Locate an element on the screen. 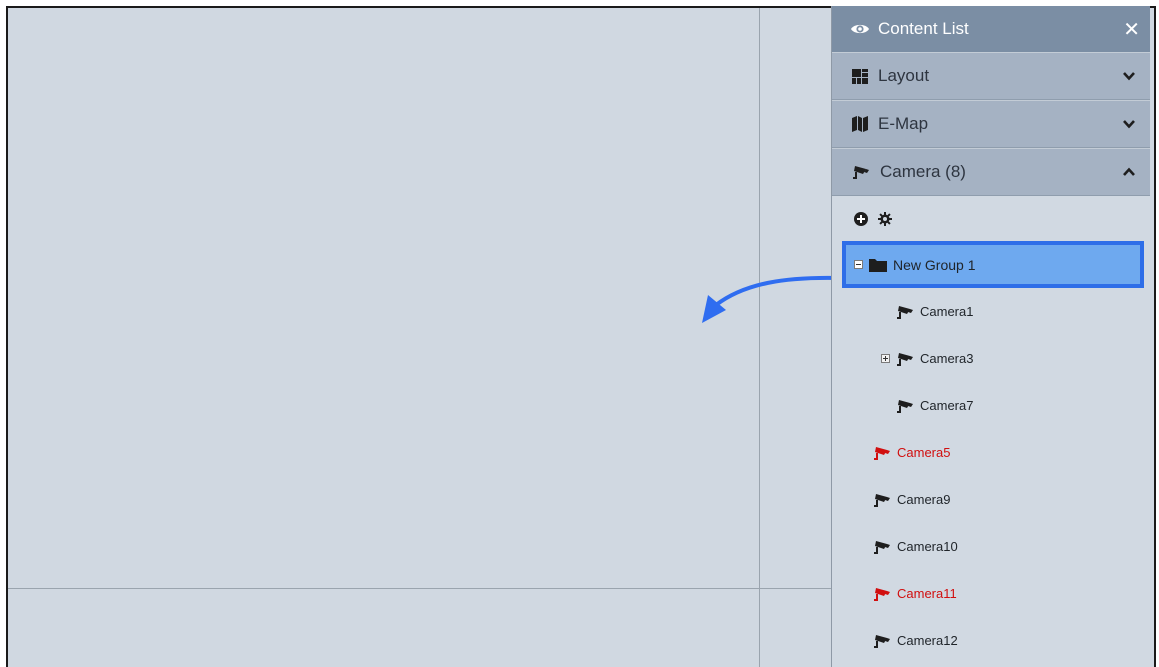 This screenshot has width=1159, height=667. tree-item-camera: Camera1 is located at coordinates (991, 311).